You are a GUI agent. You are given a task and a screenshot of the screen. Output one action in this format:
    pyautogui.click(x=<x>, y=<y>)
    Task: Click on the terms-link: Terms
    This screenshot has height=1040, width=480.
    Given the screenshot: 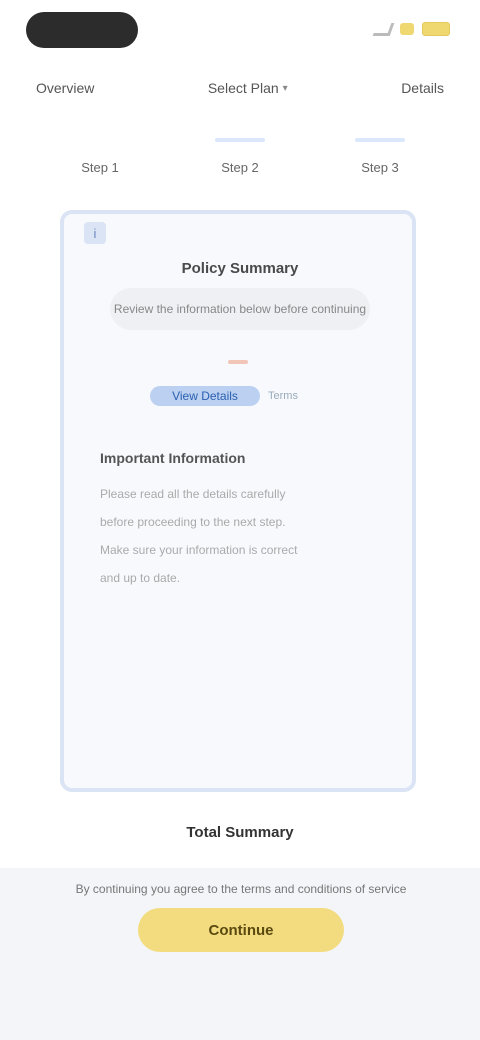 What is the action you would take?
    pyautogui.click(x=283, y=396)
    